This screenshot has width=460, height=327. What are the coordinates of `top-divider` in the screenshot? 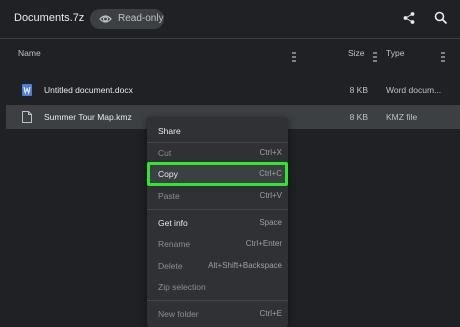 It's located at (230, 38).